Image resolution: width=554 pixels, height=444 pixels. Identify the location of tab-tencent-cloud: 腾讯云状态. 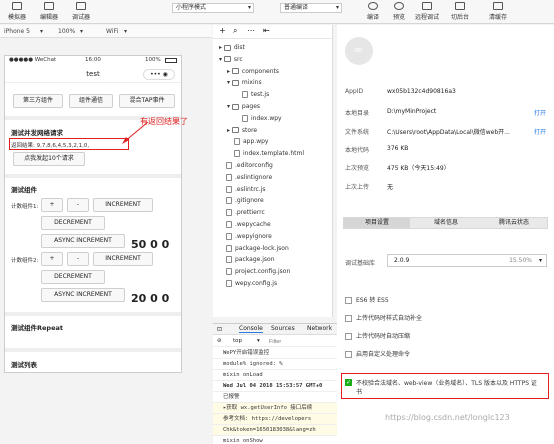
(514, 223).